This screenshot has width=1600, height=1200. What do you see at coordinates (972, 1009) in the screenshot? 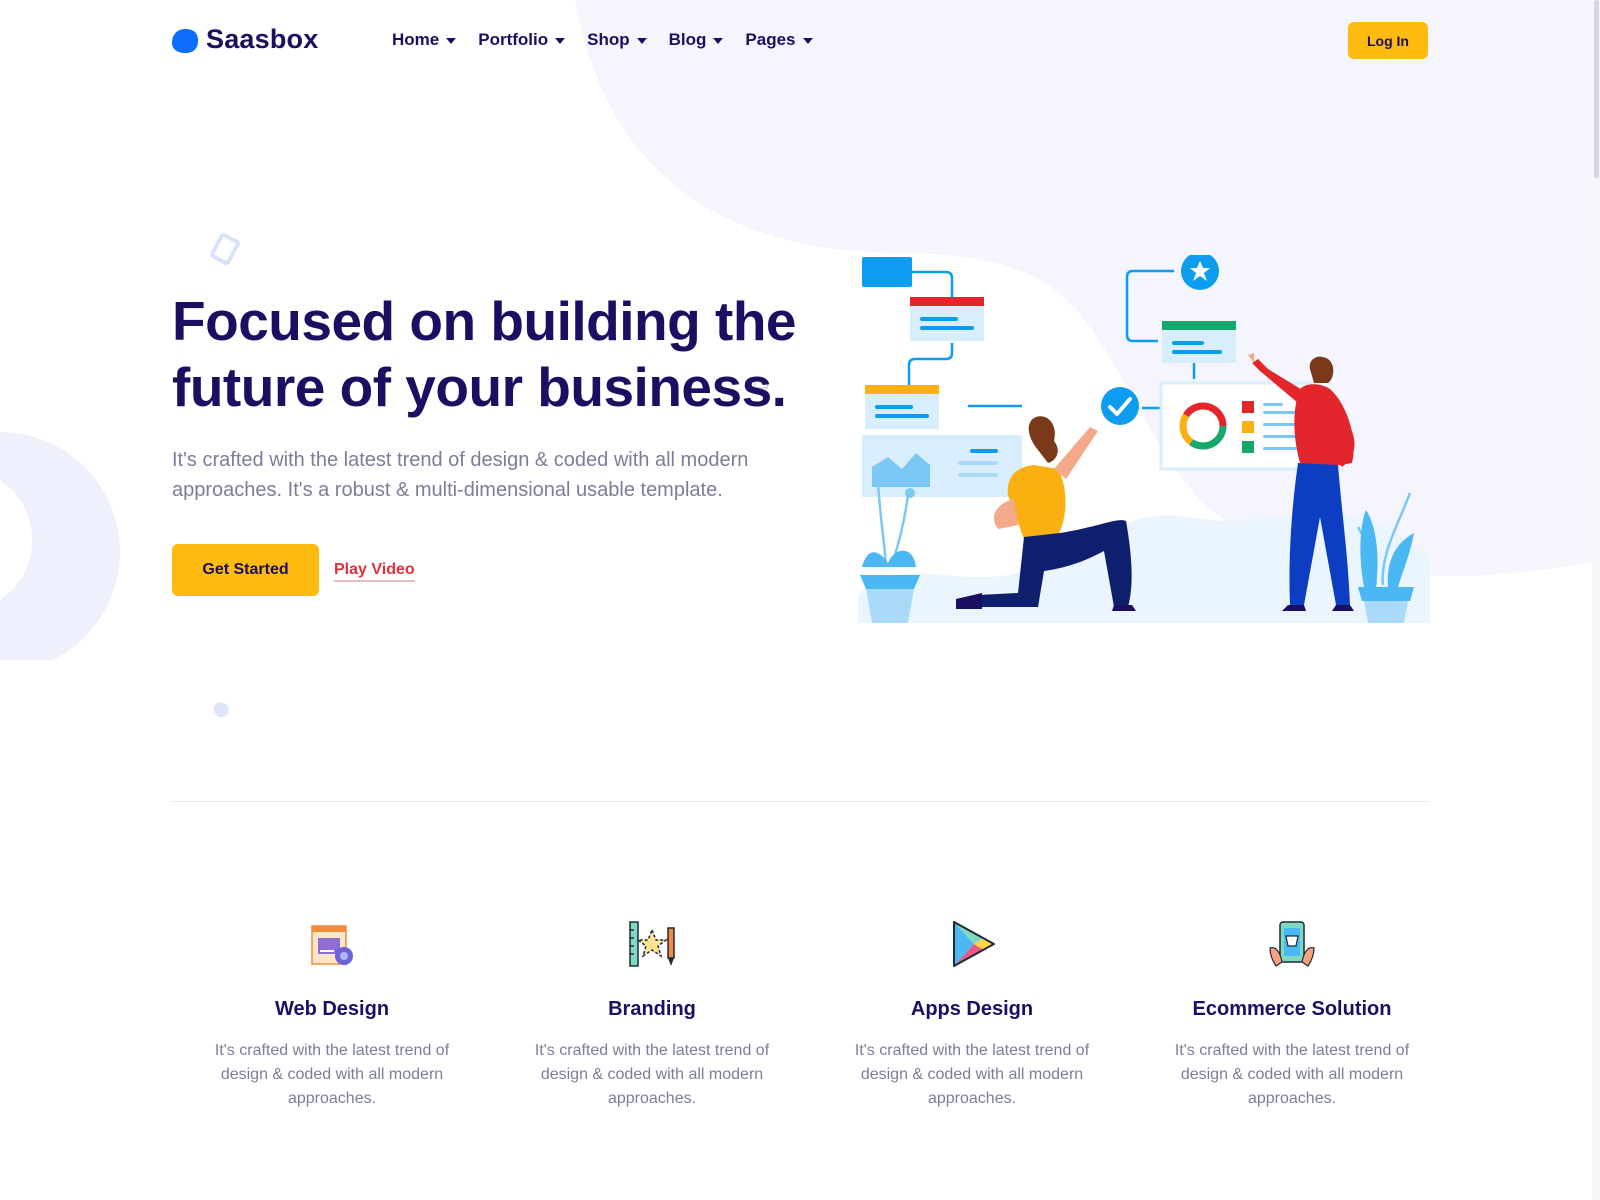
I see `service-title: Apps Design` at bounding box center [972, 1009].